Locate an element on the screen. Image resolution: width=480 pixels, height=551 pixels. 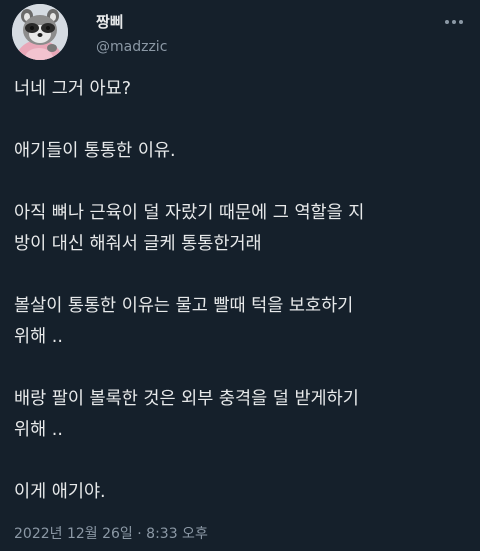
avatar is located at coordinates (40, 32).